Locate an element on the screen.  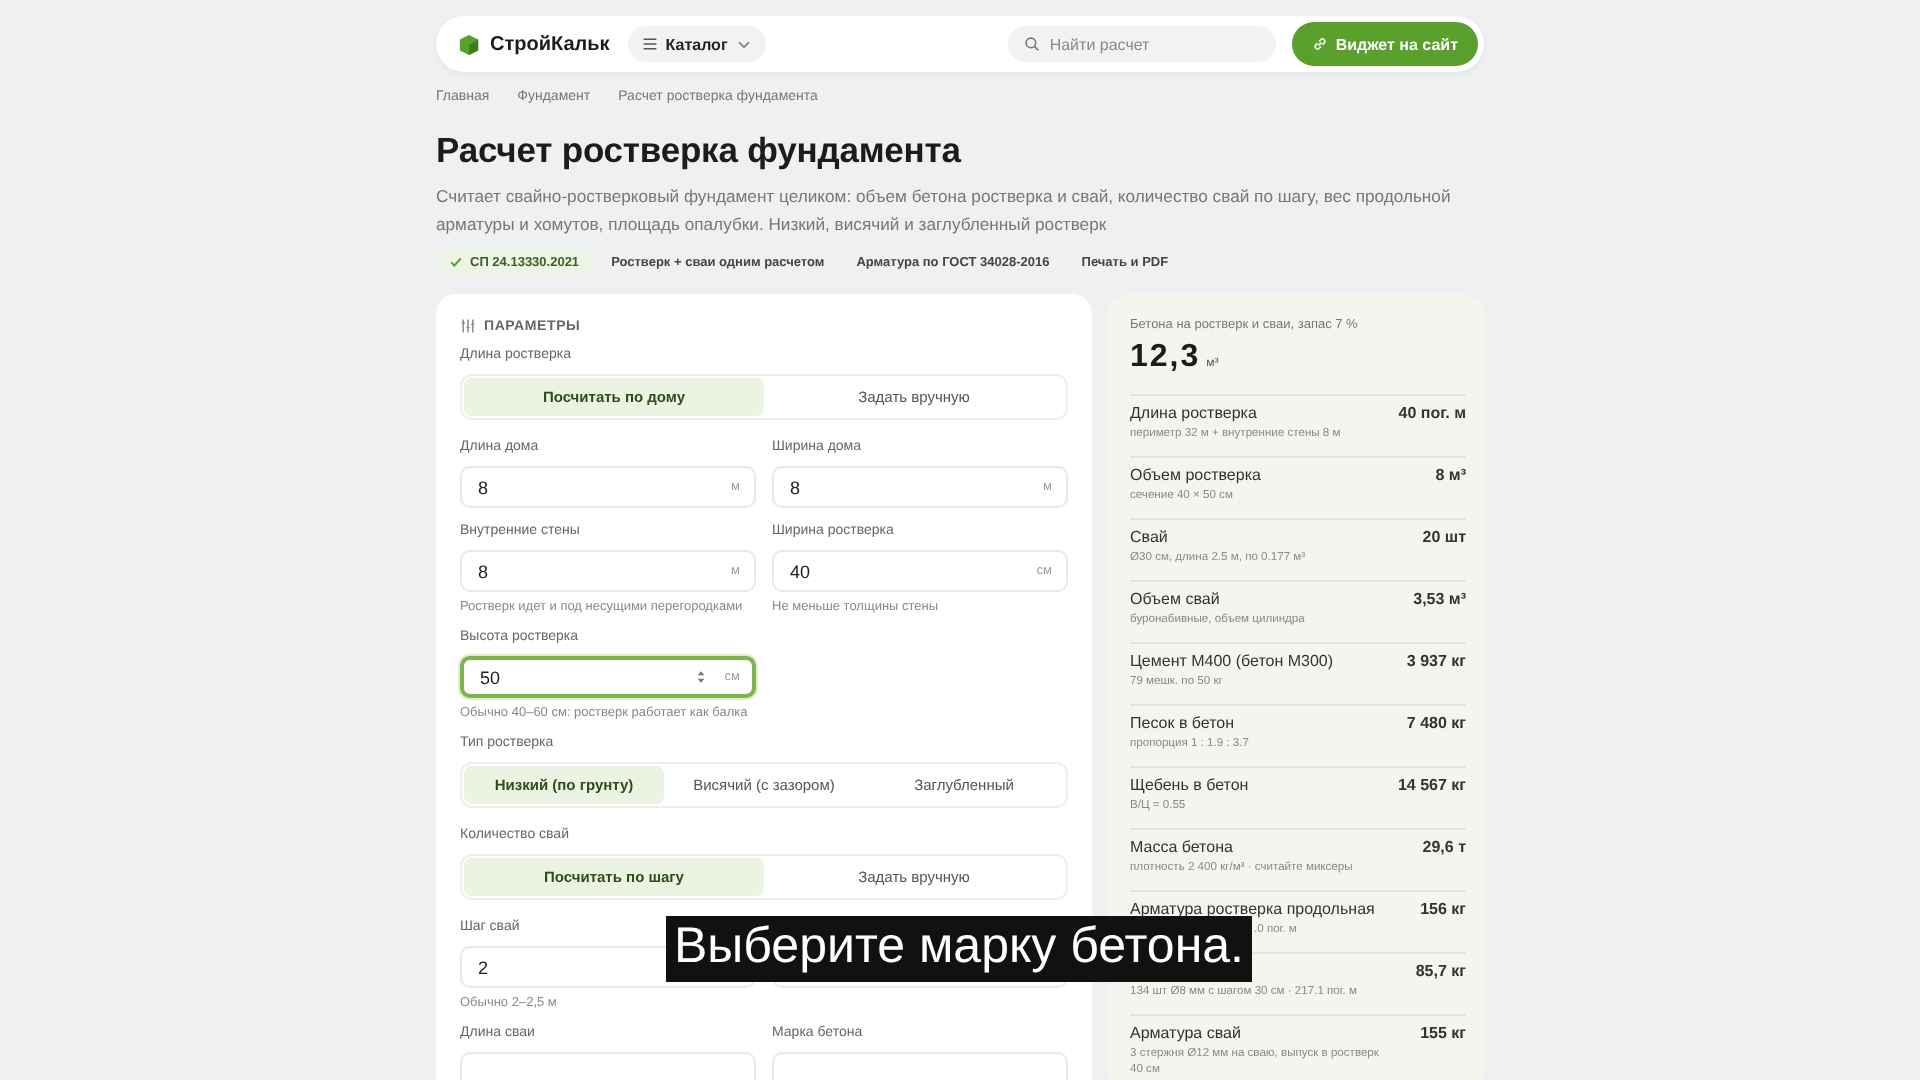
result-value: 156 кг is located at coordinates (1443, 909).